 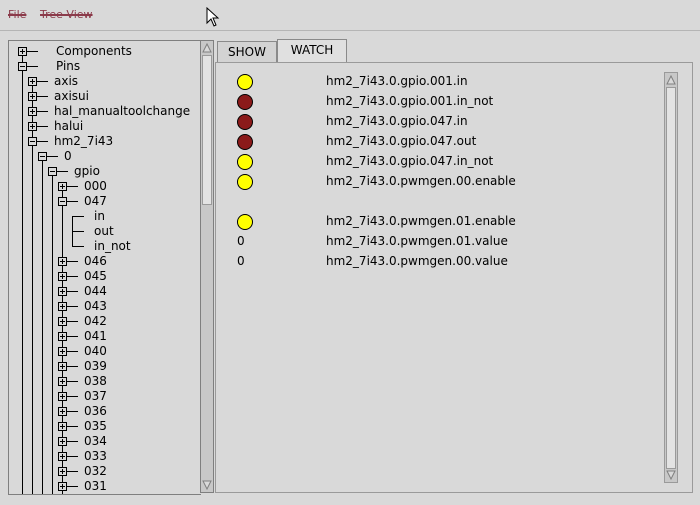 I want to click on tree-node-label: out, so click(x=104, y=231).